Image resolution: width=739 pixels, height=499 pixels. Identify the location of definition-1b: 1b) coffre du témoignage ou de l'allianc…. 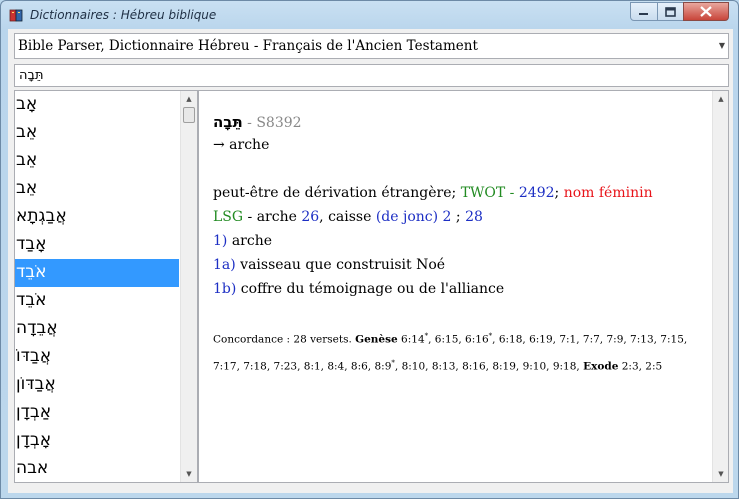
(358, 289).